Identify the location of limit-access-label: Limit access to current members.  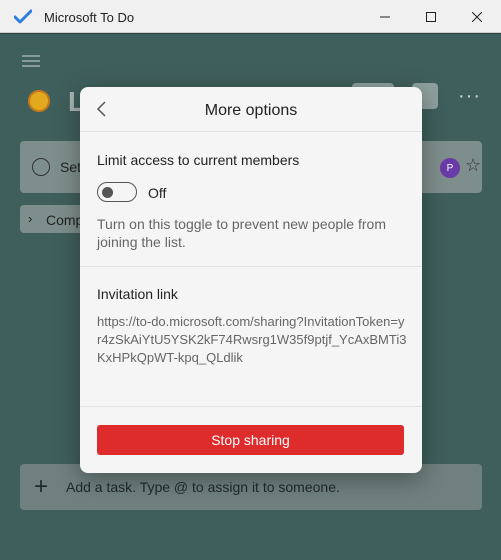
(198, 160).